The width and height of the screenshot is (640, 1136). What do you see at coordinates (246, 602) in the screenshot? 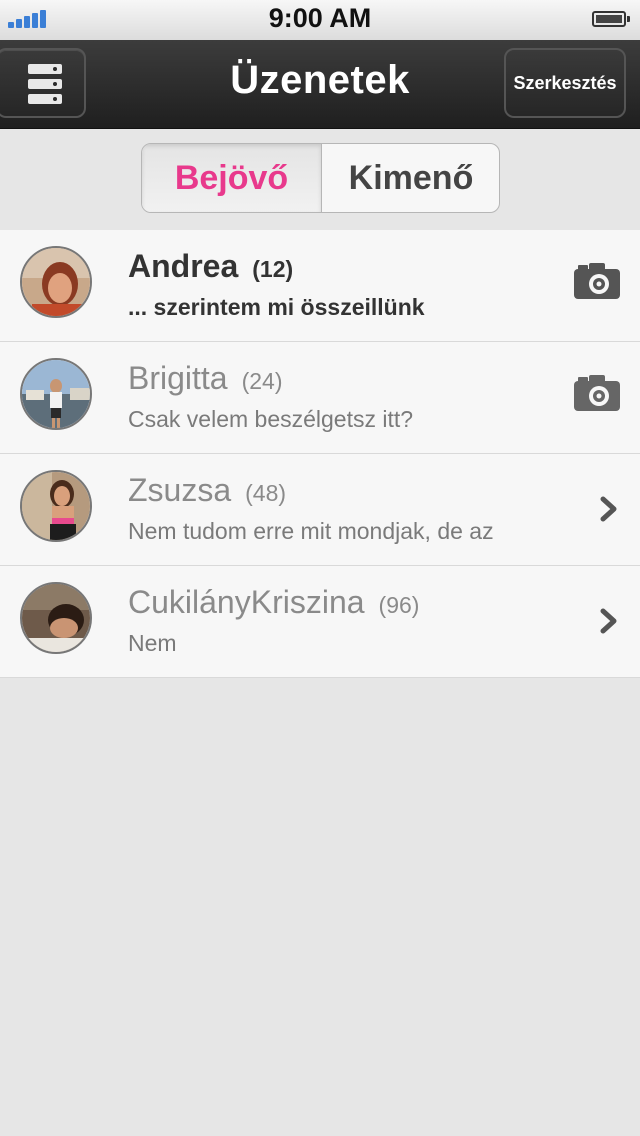
I see `contact-name-text: CukilányKriszina` at bounding box center [246, 602].